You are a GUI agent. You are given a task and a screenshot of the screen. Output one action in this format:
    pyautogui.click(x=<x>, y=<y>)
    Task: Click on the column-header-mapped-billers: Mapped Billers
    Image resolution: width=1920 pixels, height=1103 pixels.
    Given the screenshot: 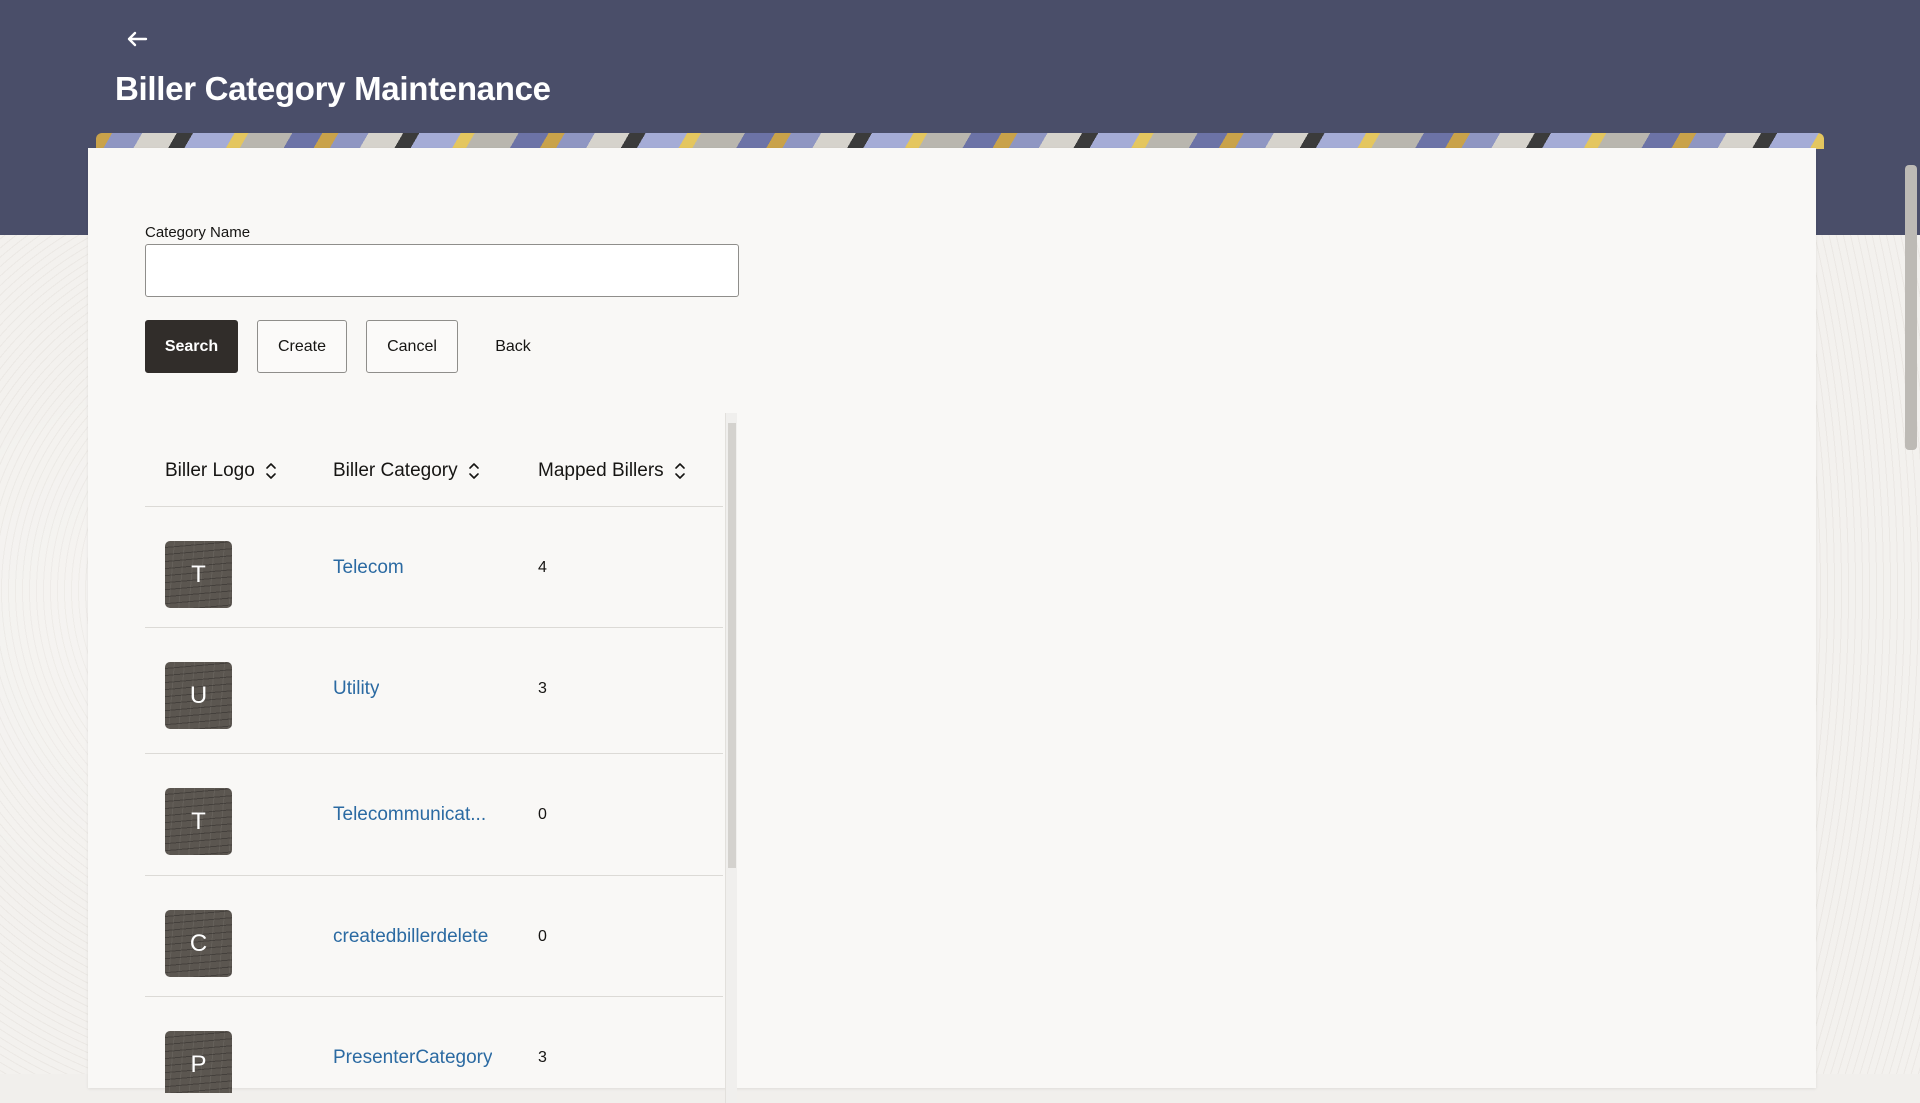 What is the action you would take?
    pyautogui.click(x=613, y=471)
    